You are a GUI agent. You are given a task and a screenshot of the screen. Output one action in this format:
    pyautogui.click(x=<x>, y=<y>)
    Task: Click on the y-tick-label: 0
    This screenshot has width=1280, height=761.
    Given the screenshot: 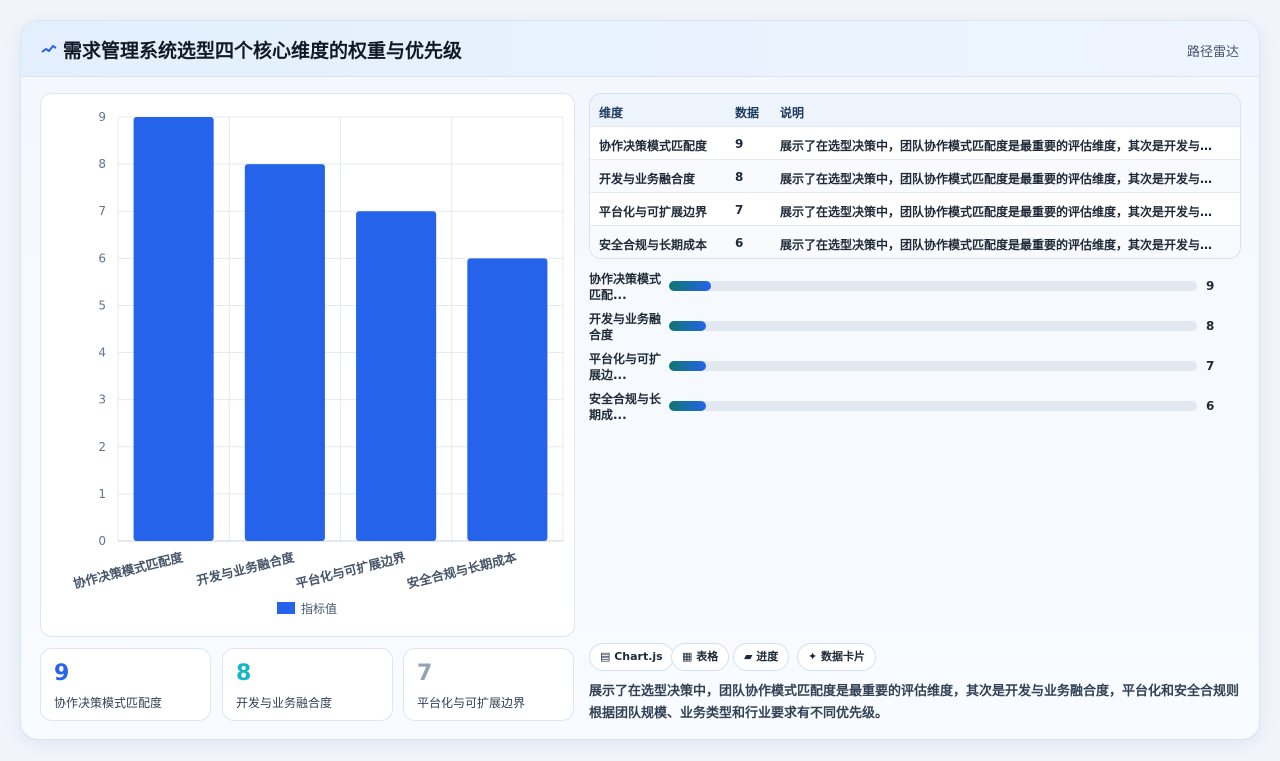 What is the action you would take?
    pyautogui.click(x=102, y=541)
    